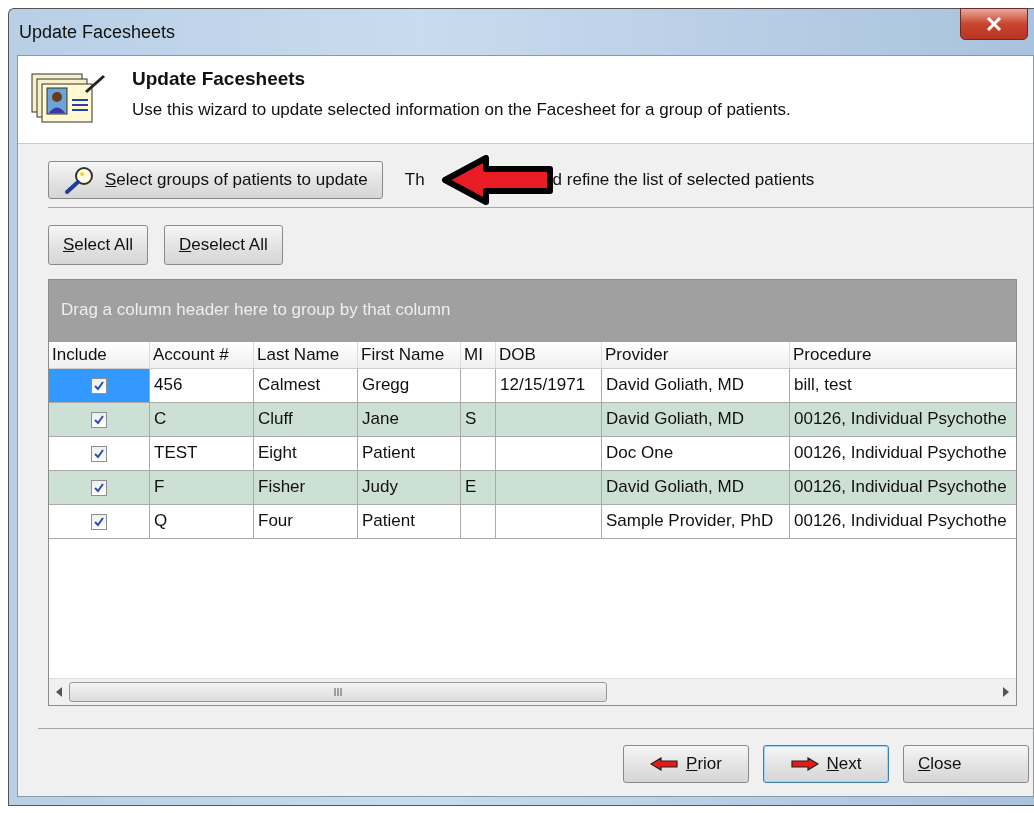  What do you see at coordinates (306, 419) in the screenshot?
I see `table-cell: Cluff` at bounding box center [306, 419].